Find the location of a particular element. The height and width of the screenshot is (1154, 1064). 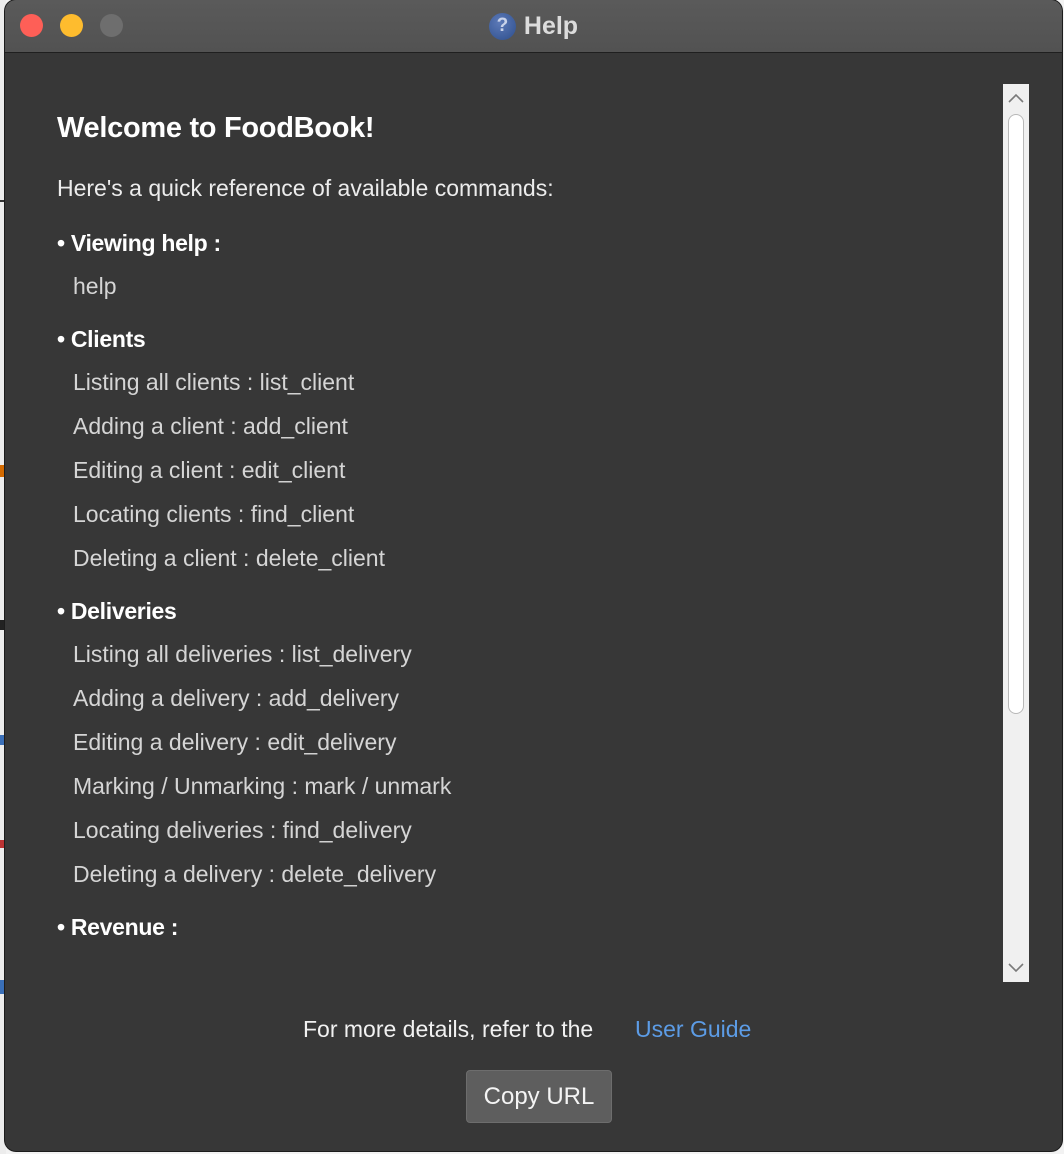

chevron-down-icon is located at coordinates (1016, 968).